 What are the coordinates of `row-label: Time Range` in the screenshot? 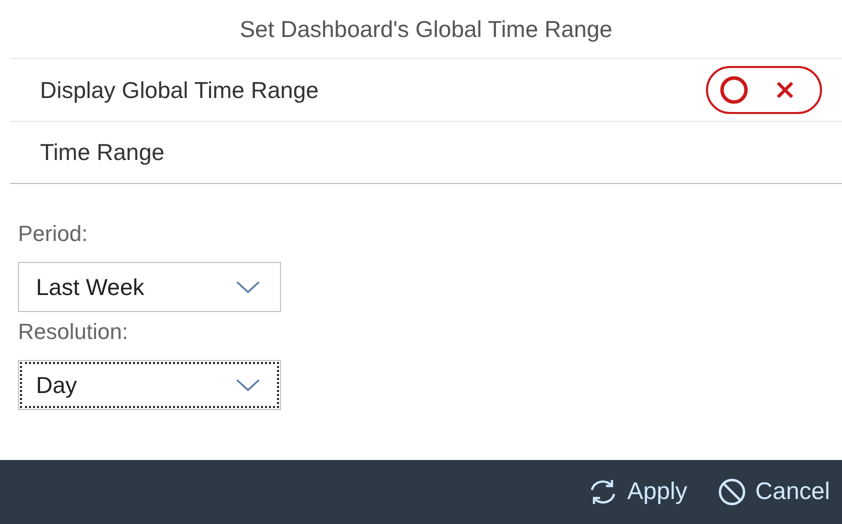 It's located at (102, 153).